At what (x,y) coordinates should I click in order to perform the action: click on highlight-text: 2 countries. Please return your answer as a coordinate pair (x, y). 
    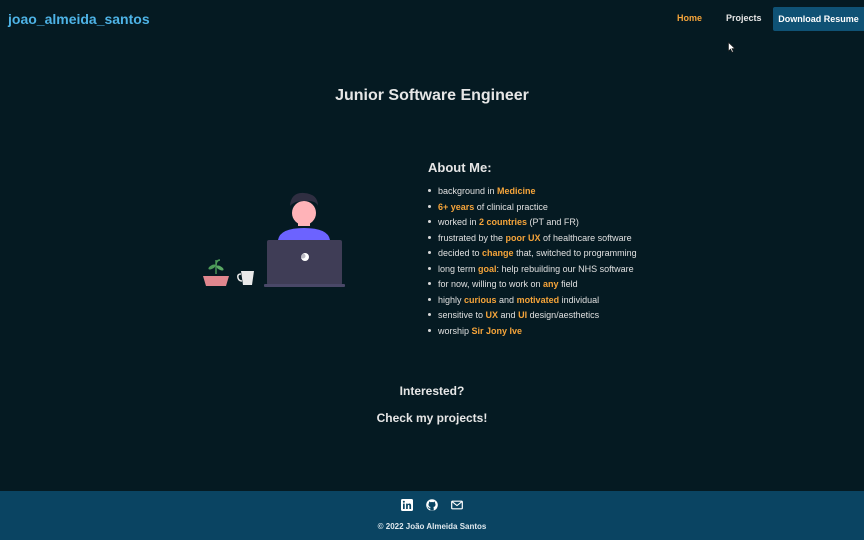
    Looking at the image, I should click on (503, 222).